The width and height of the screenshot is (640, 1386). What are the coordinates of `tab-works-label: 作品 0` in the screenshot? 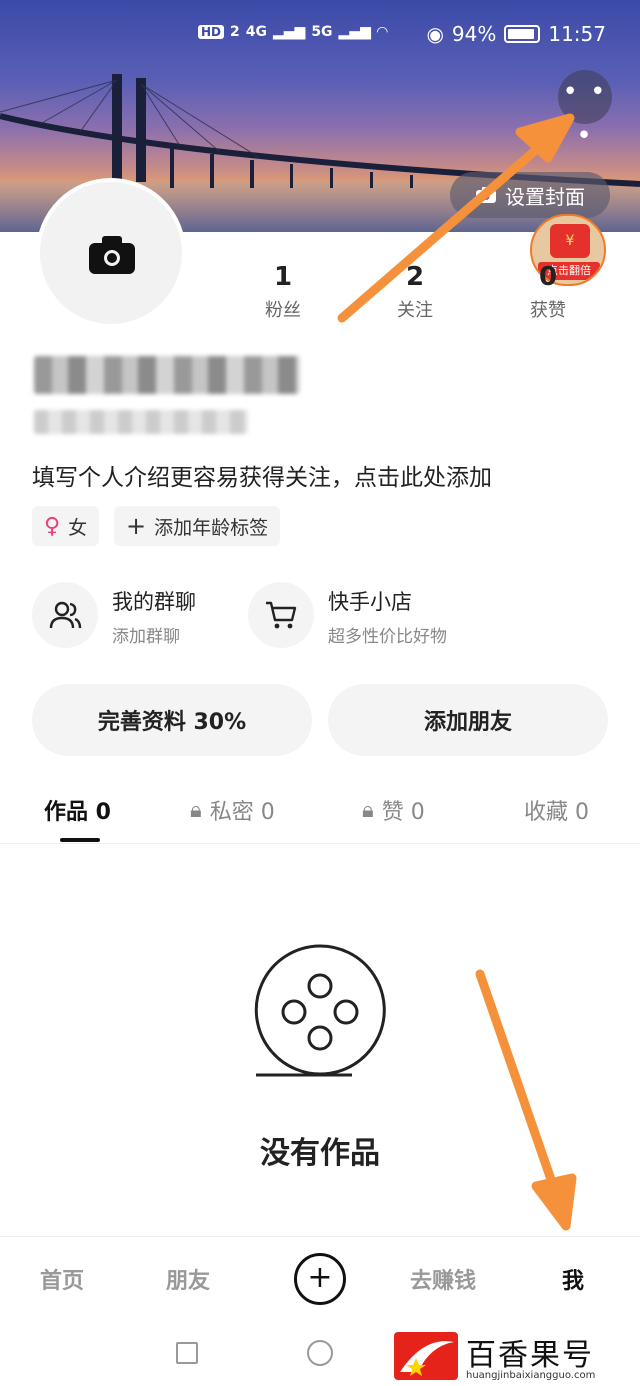 It's located at (77, 812).